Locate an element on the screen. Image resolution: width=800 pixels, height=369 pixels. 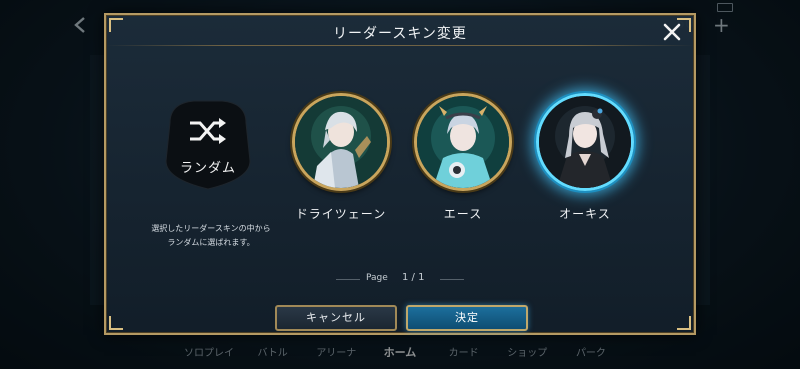
skin-card-orchis: オーキス is located at coordinates (585, 157).